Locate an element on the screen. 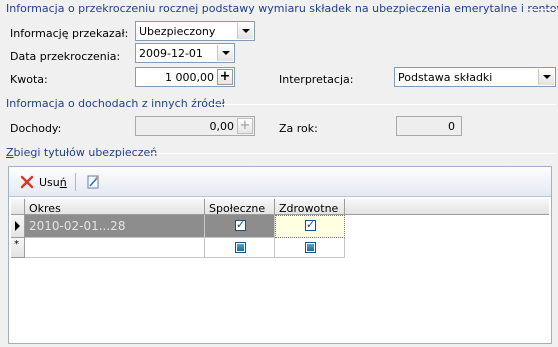 The height and width of the screenshot is (347, 558). kwota-field: 1 000,00 + is located at coordinates (185, 77).